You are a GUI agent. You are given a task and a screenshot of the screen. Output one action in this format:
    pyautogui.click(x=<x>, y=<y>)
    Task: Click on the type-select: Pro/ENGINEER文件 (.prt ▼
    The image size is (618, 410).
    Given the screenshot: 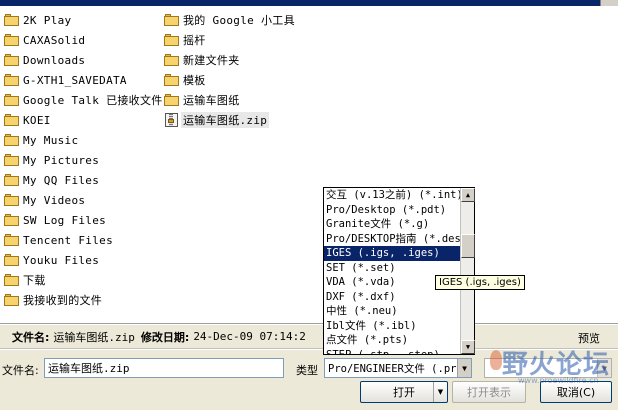 What is the action you would take?
    pyautogui.click(x=398, y=368)
    